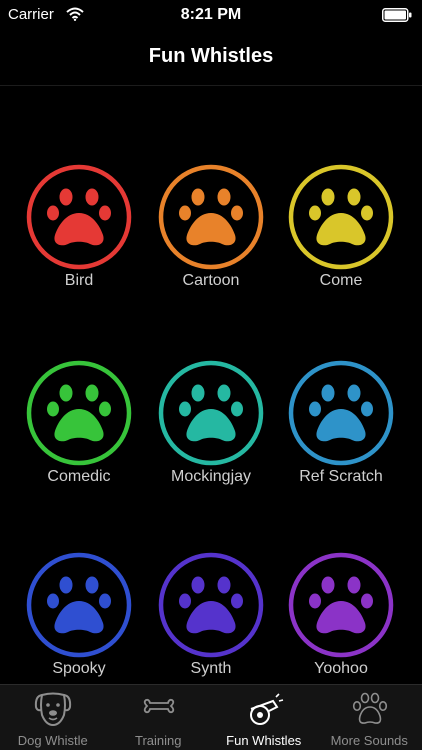 The height and width of the screenshot is (750, 422). I want to click on status-bar: Carrier 8:21 PM, so click(211, 15).